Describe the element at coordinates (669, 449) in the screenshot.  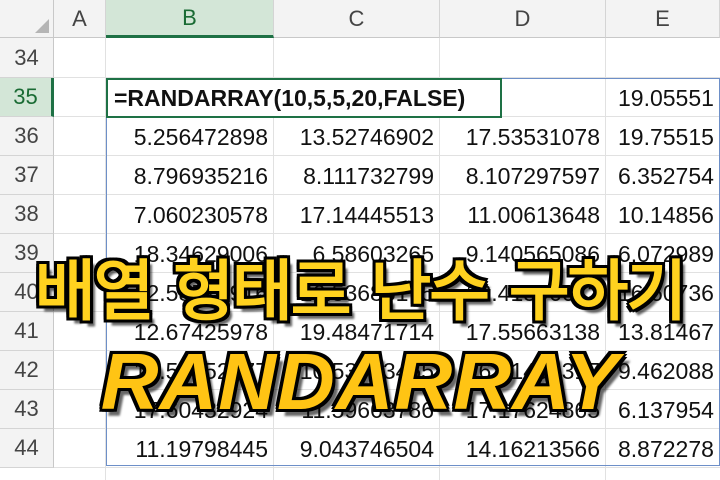
I see `cell-e44: 8.872278` at that location.